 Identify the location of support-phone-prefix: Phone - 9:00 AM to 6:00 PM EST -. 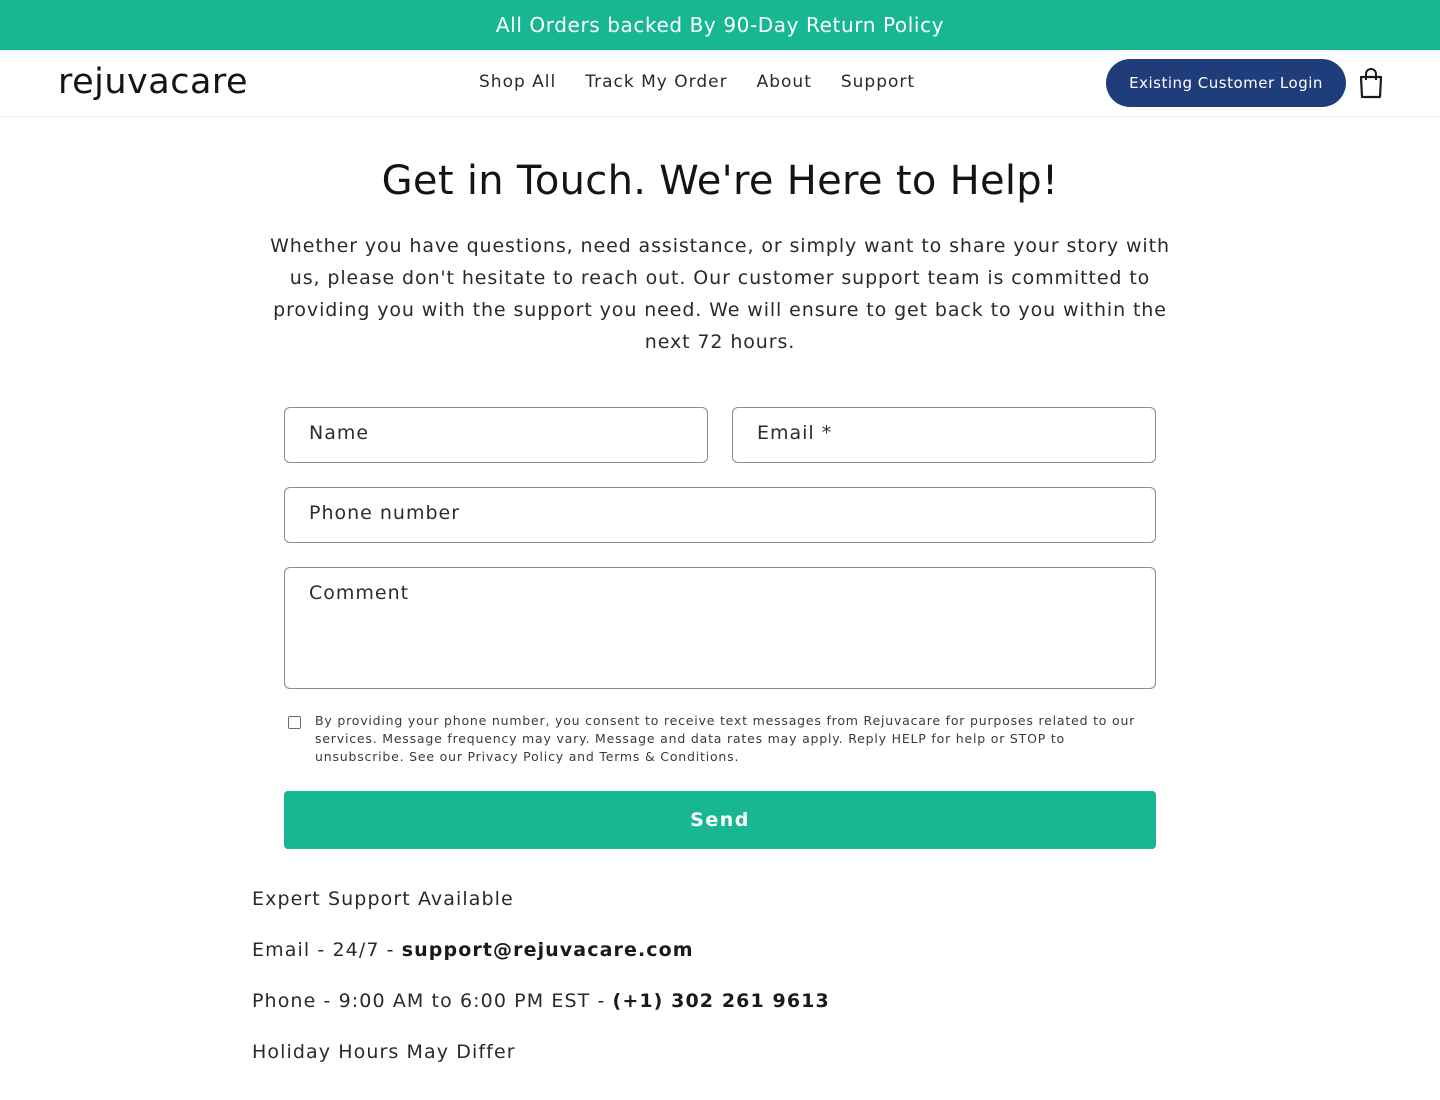
(432, 1001).